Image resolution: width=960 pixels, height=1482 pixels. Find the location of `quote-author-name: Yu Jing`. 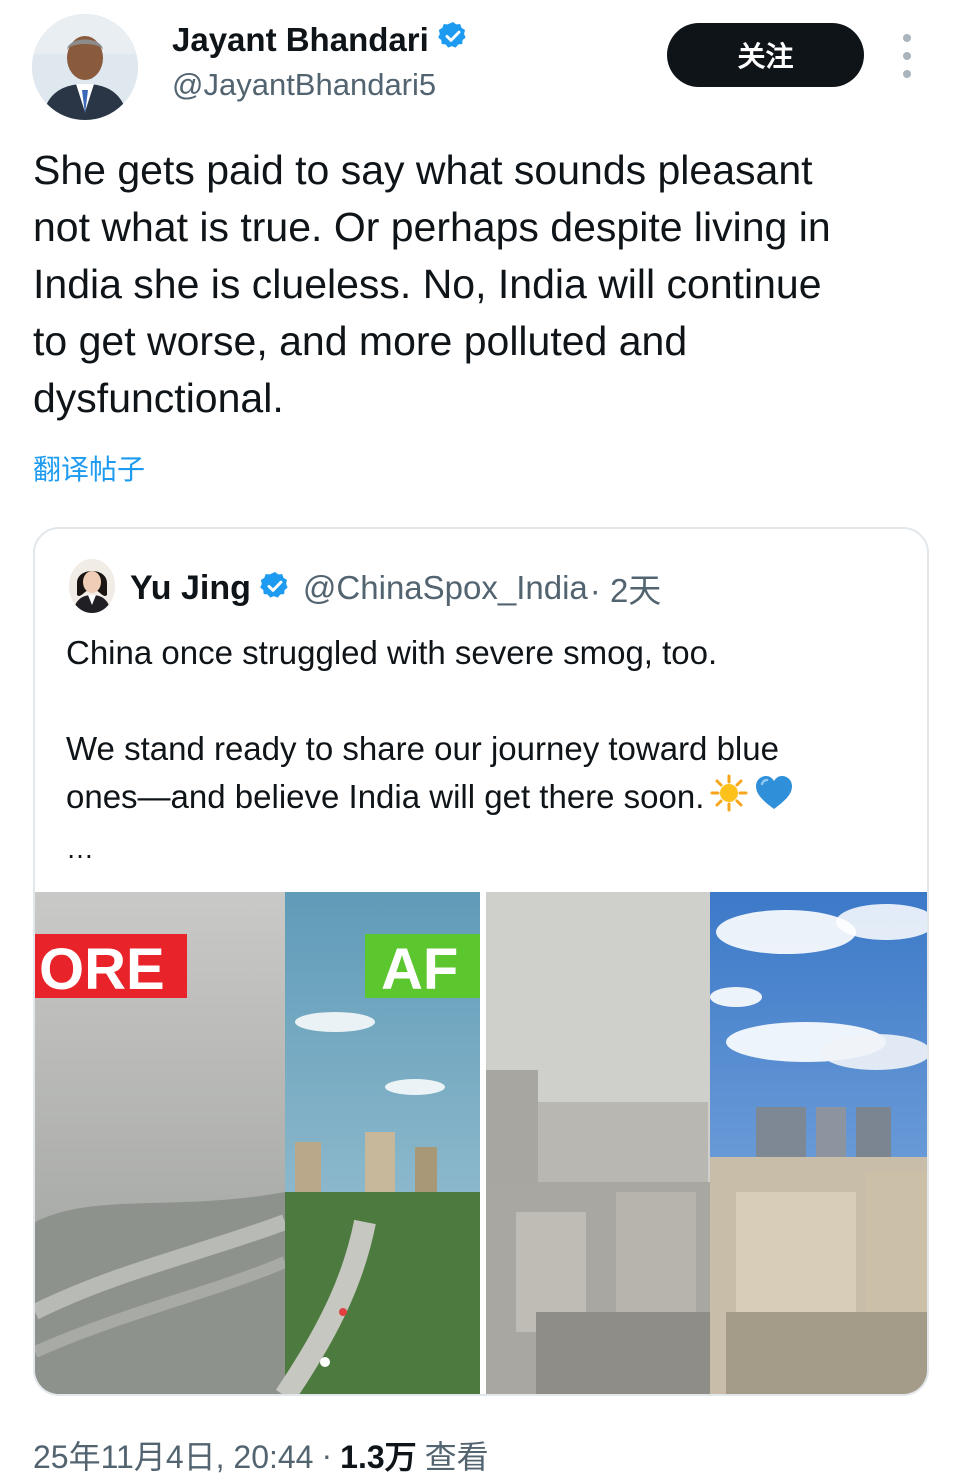

quote-author-name: Yu Jing is located at coordinates (190, 588).